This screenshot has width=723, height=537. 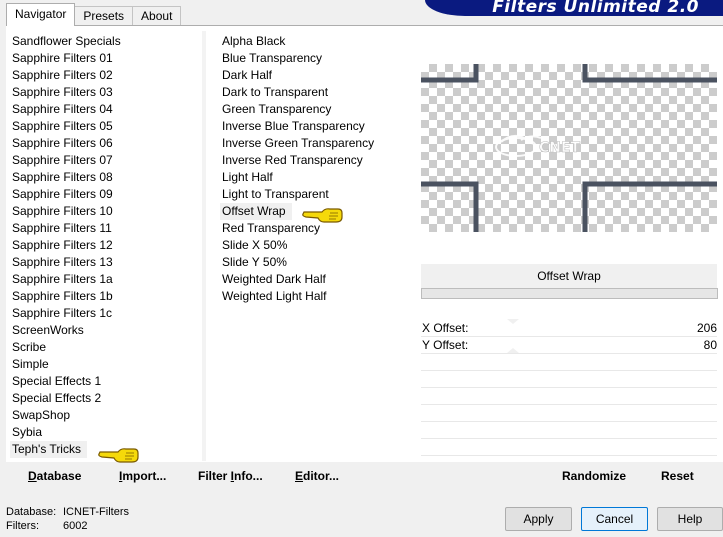 I want to click on param-value: 206, so click(x=706, y=328).